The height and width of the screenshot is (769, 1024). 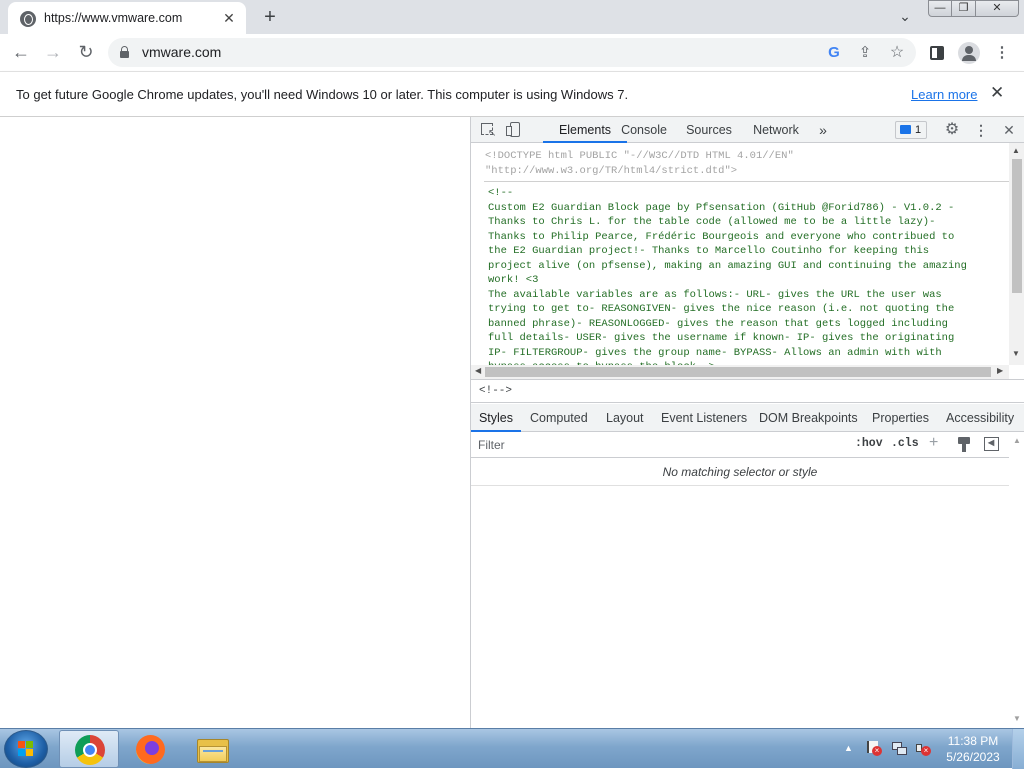 I want to click on tab-properties: Properties, so click(x=900, y=418).